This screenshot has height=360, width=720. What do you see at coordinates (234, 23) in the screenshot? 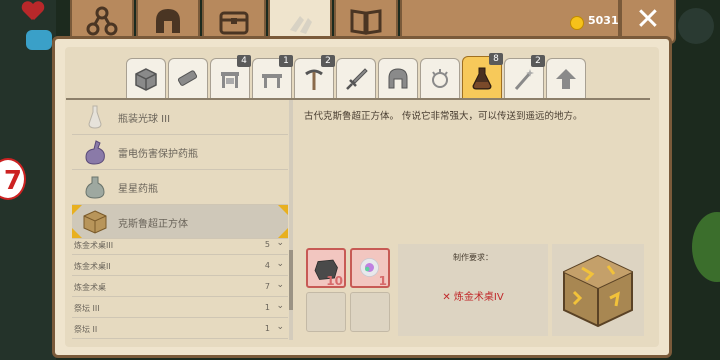
I see `chest-icon` at bounding box center [234, 23].